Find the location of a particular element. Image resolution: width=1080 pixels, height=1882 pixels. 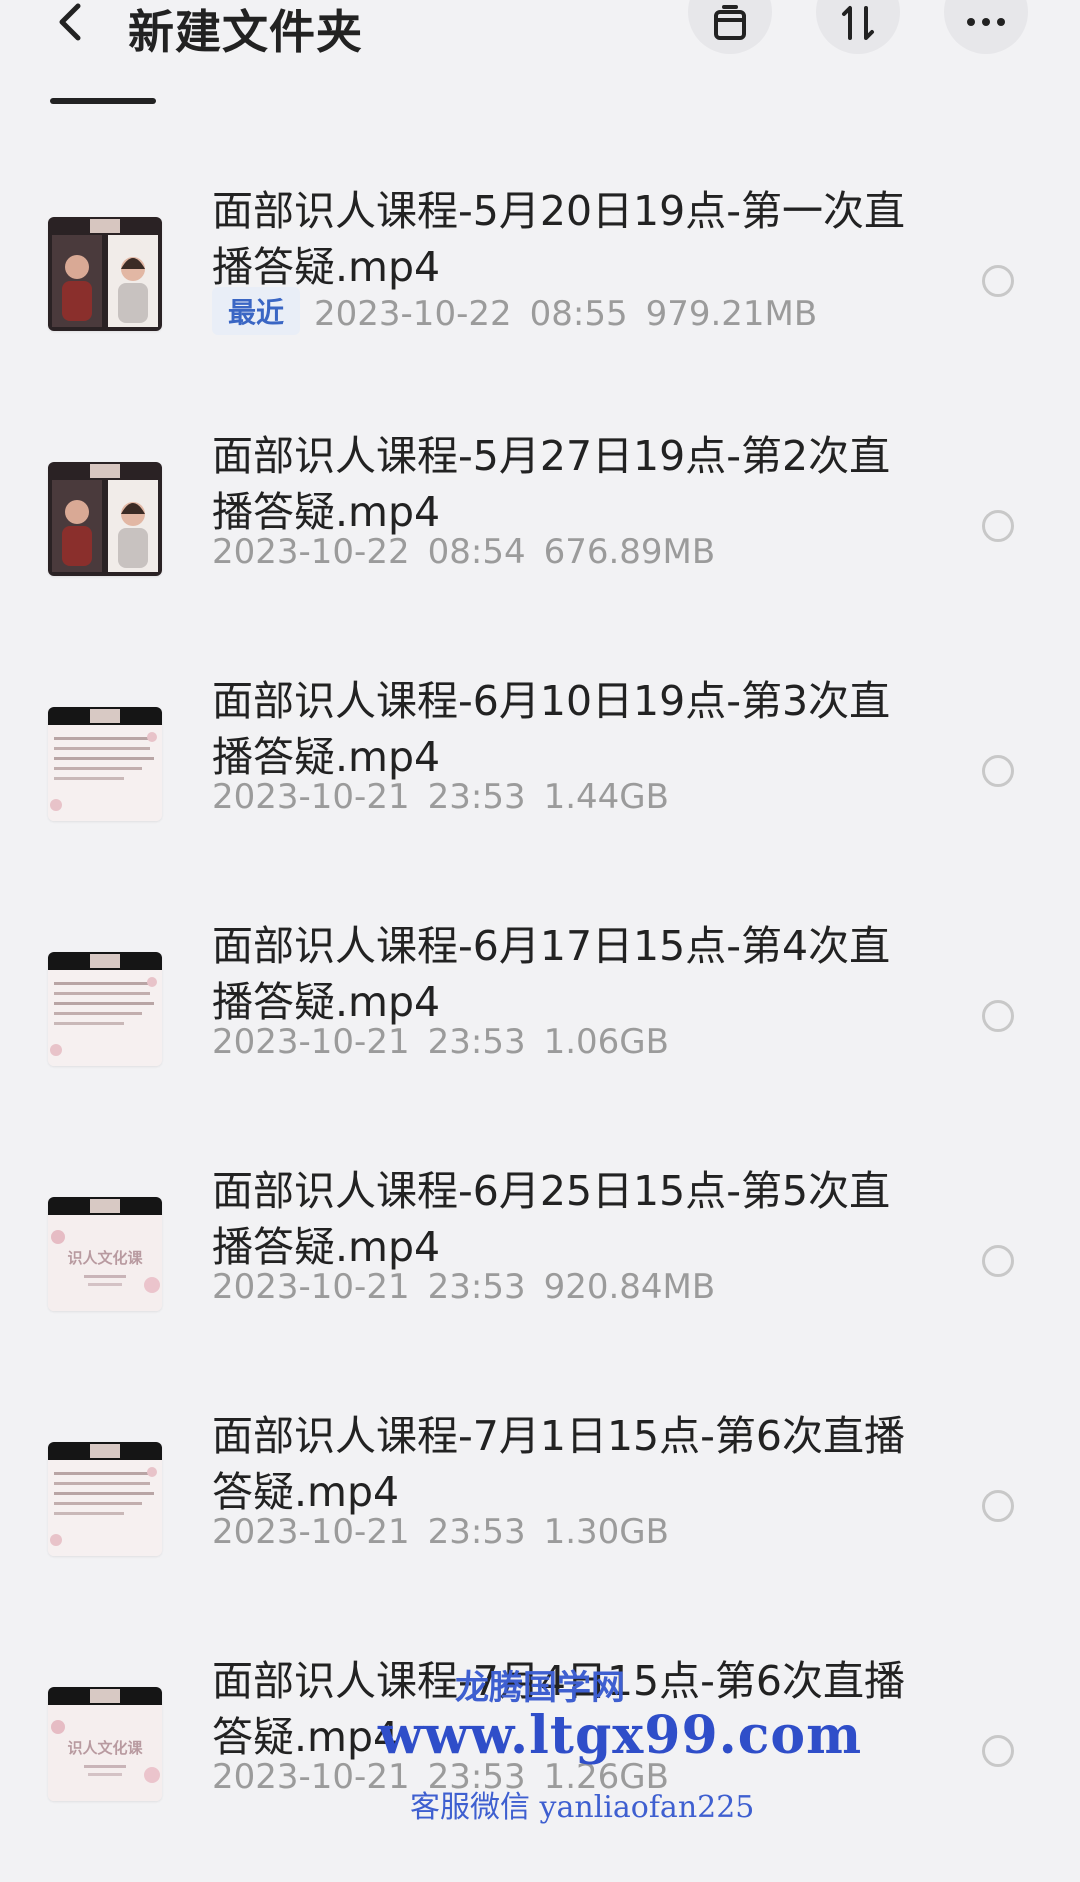

file-size: 1.06GB is located at coordinates (606, 1042).